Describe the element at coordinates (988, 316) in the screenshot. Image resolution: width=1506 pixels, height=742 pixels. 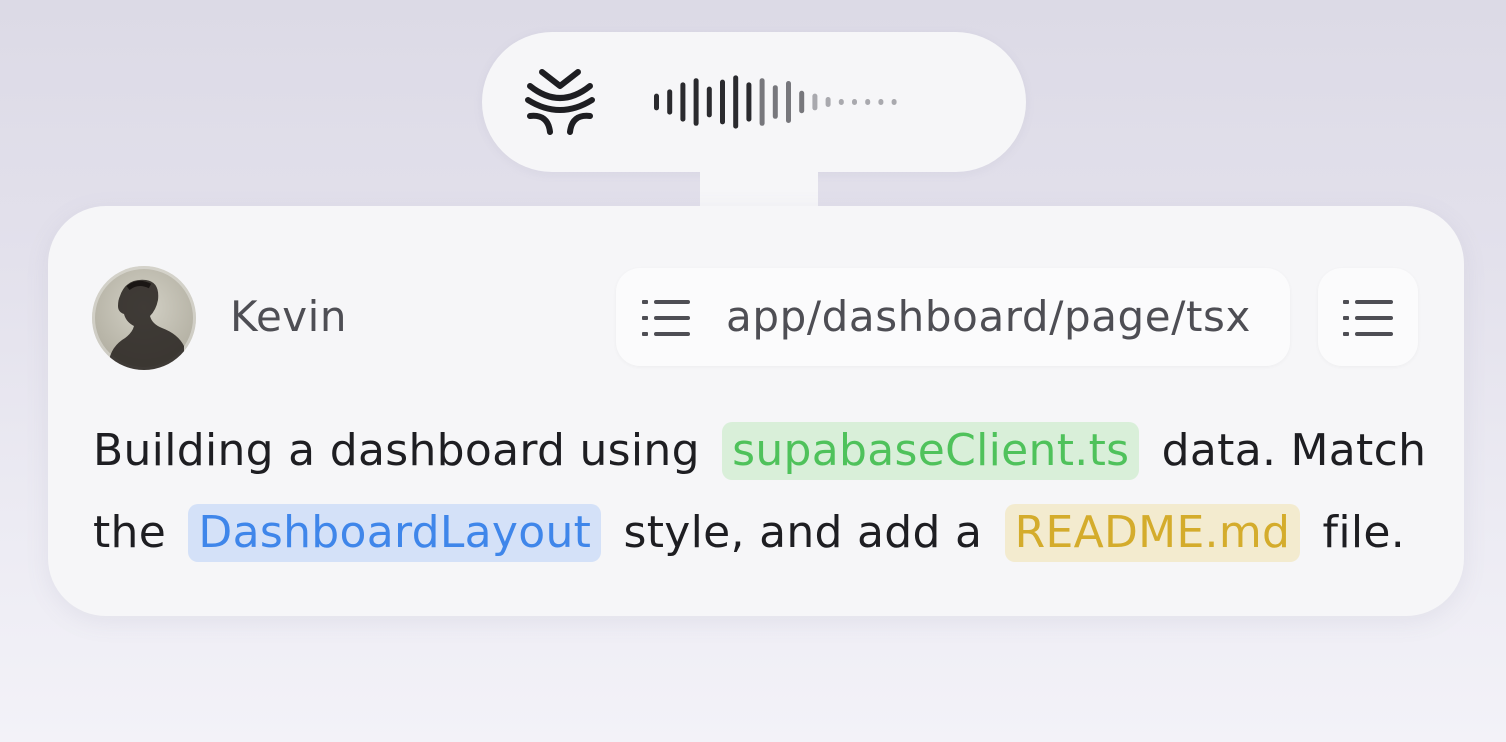
I see `file-path-label: app/dashboard/page/tsx` at that location.